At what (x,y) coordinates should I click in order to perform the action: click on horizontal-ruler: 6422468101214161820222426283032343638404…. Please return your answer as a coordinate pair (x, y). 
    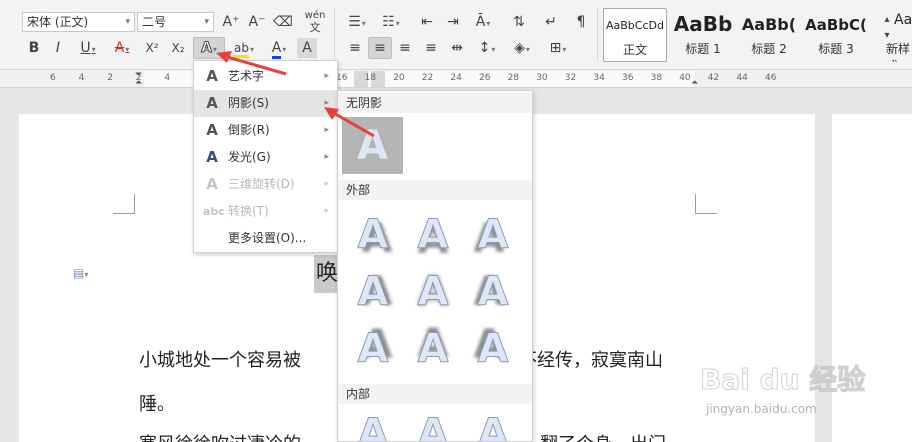
    Looking at the image, I should click on (456, 79).